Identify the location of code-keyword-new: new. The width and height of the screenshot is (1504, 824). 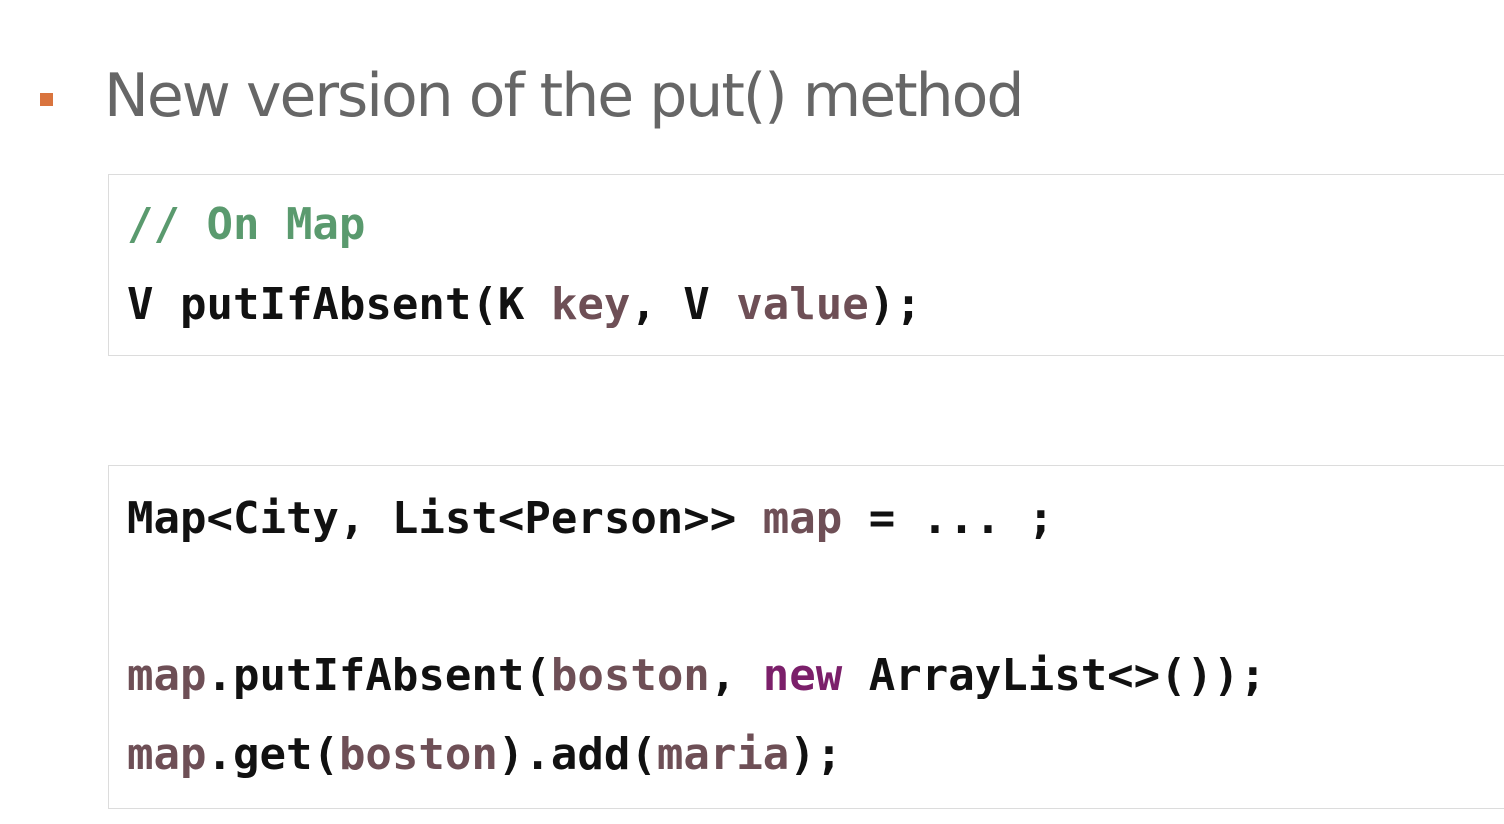
(802, 675).